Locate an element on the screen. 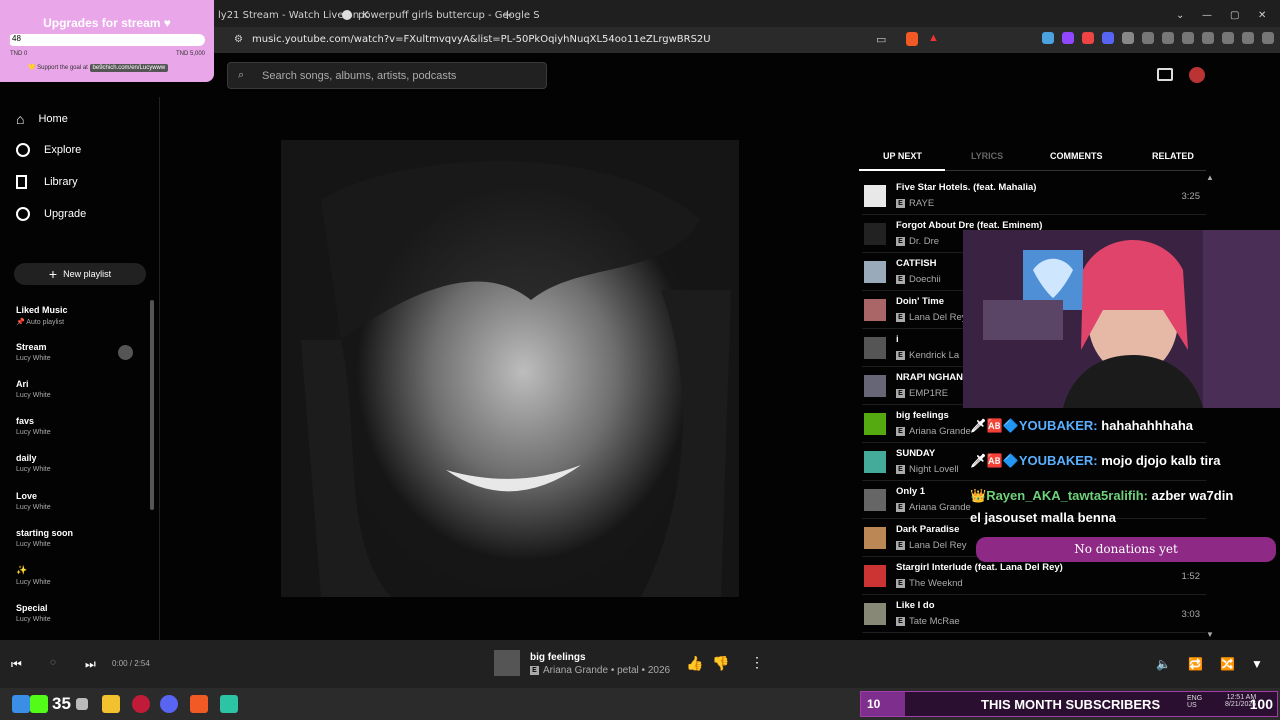 This screenshot has width=1280, height=720. sidebar-item-upgrade: Upgrade is located at coordinates (51, 214).